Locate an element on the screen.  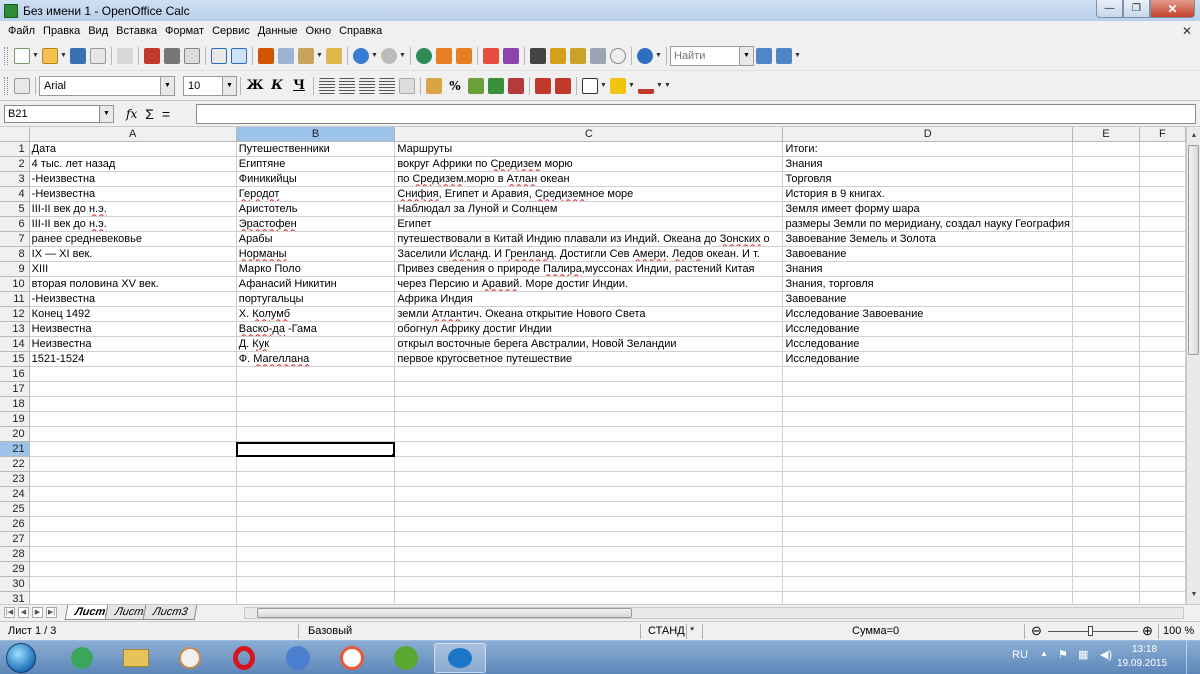
toolbar-grip is located at coordinates (6, 55).